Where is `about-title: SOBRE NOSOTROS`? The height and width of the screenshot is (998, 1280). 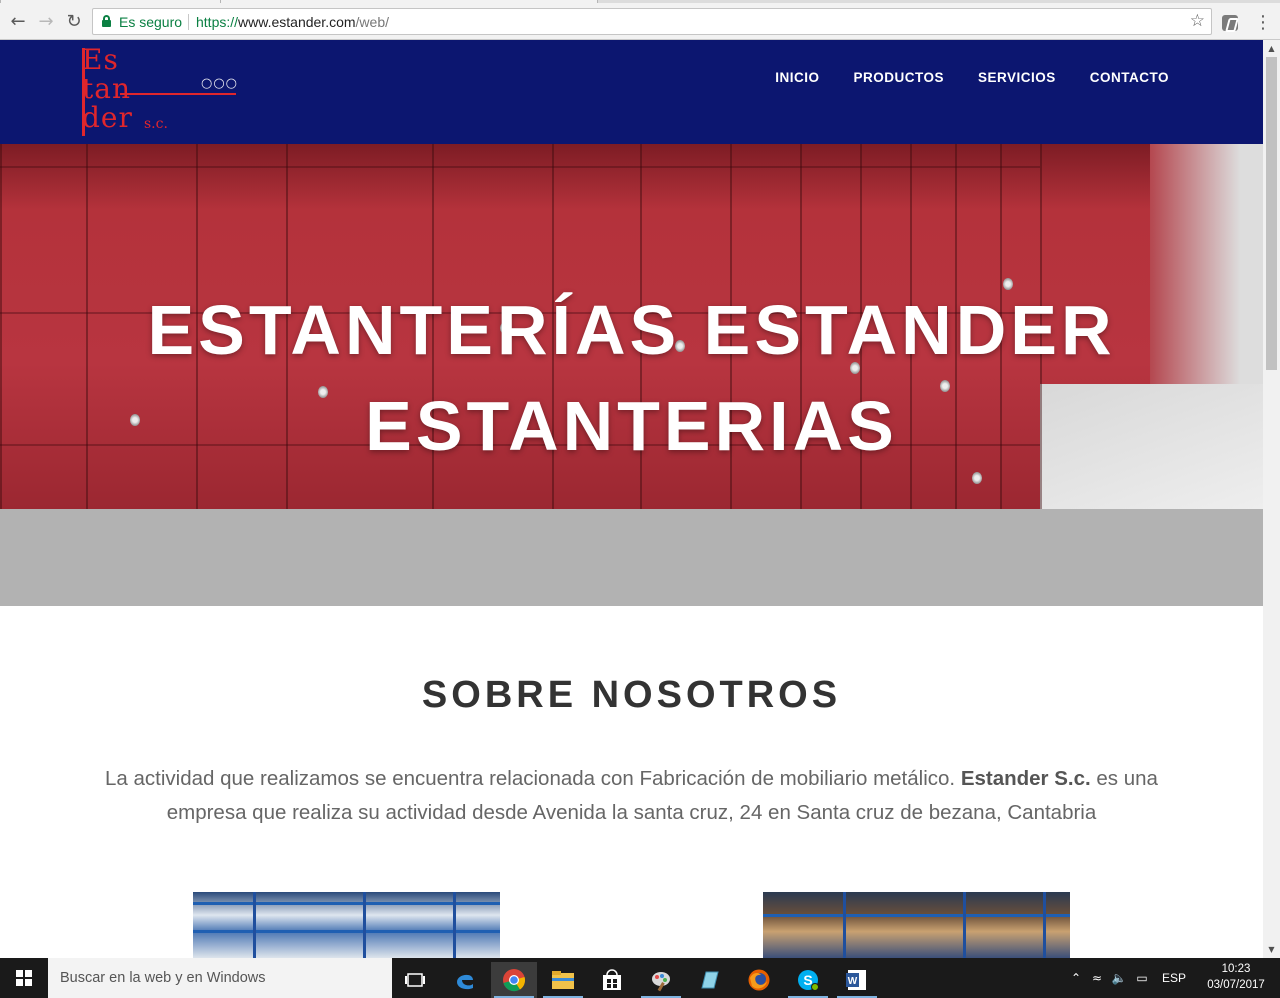
about-title: SOBRE NOSOTROS is located at coordinates (631, 695).